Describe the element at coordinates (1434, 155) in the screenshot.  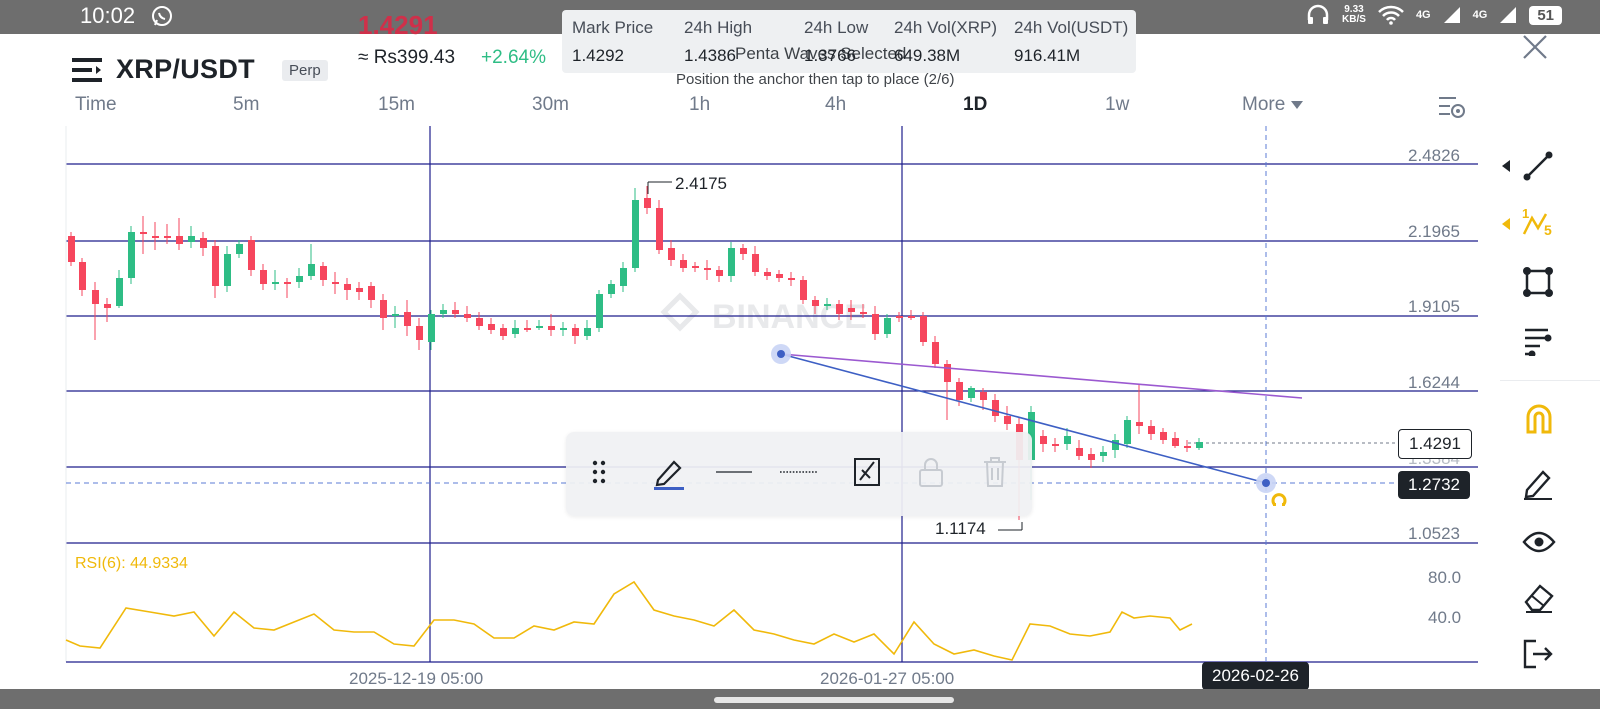
I see `price-level-label: 2.4826` at that location.